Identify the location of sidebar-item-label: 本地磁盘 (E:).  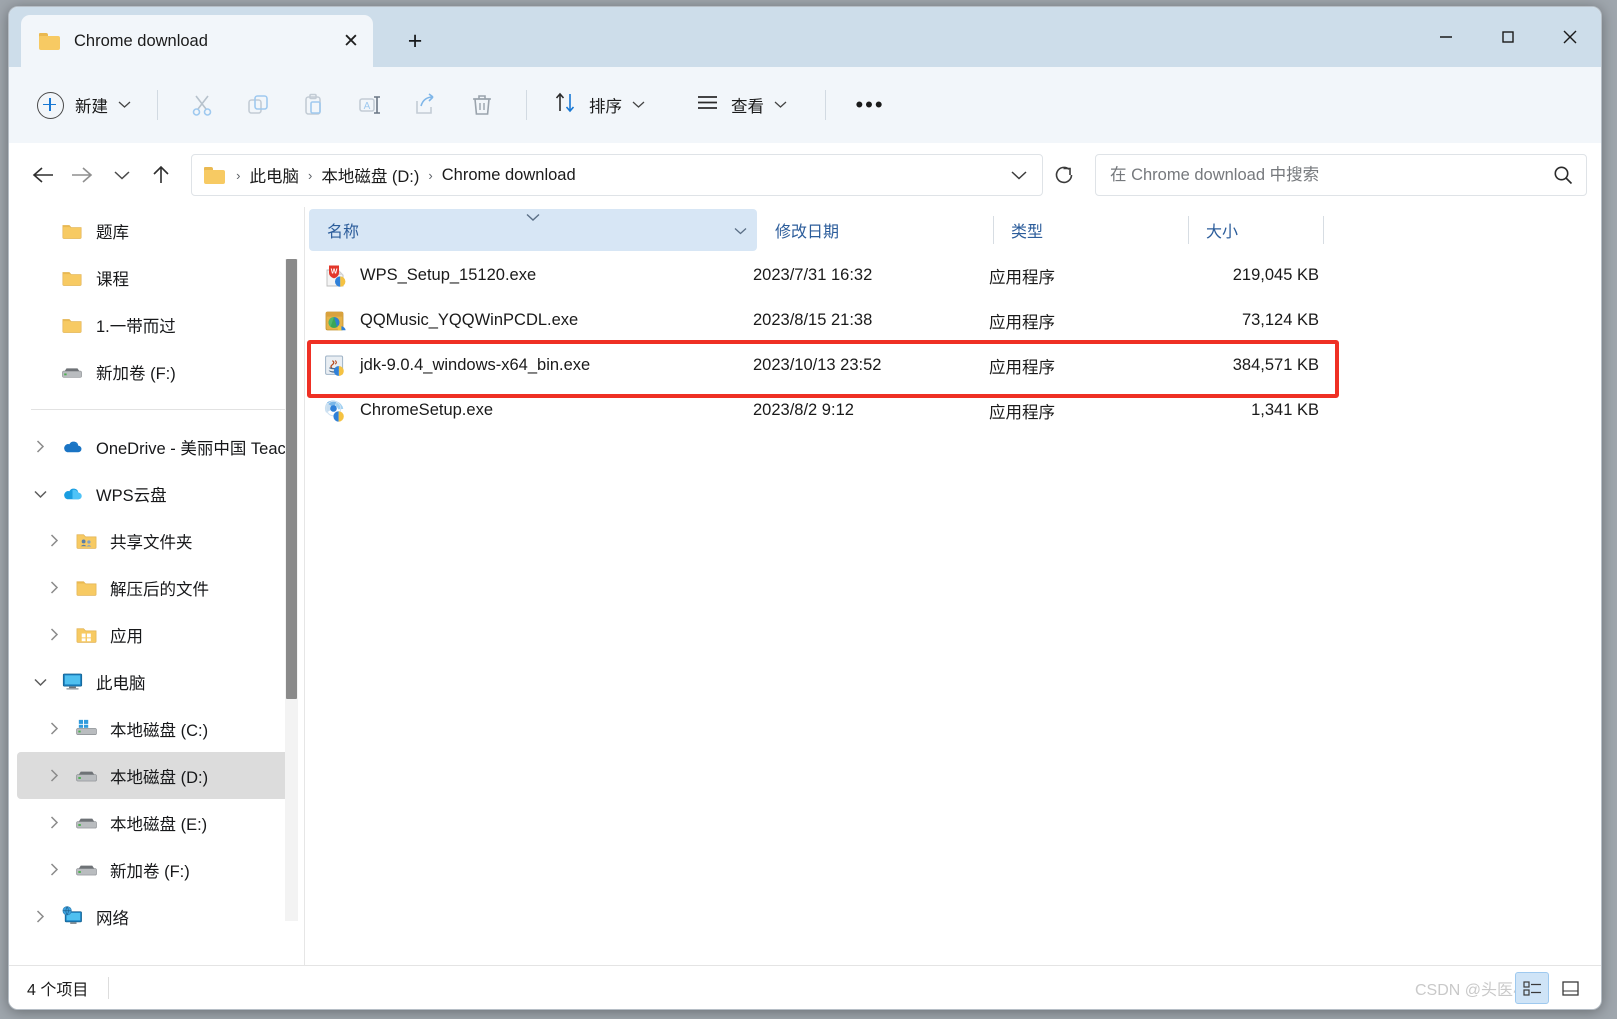
(159, 824).